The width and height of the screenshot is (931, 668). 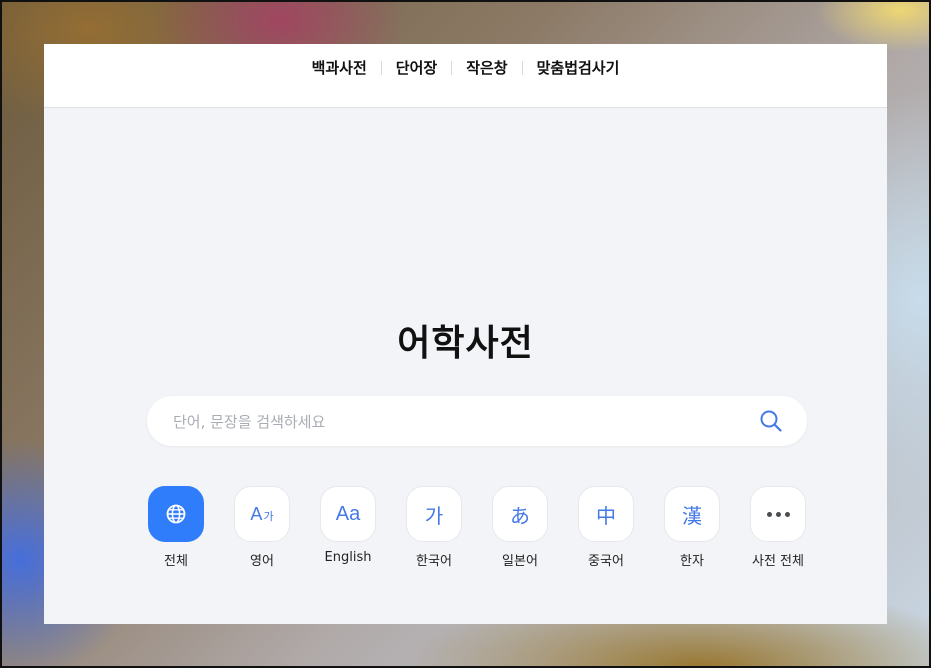 I want to click on han-glyph: 漢, so click(x=692, y=515).